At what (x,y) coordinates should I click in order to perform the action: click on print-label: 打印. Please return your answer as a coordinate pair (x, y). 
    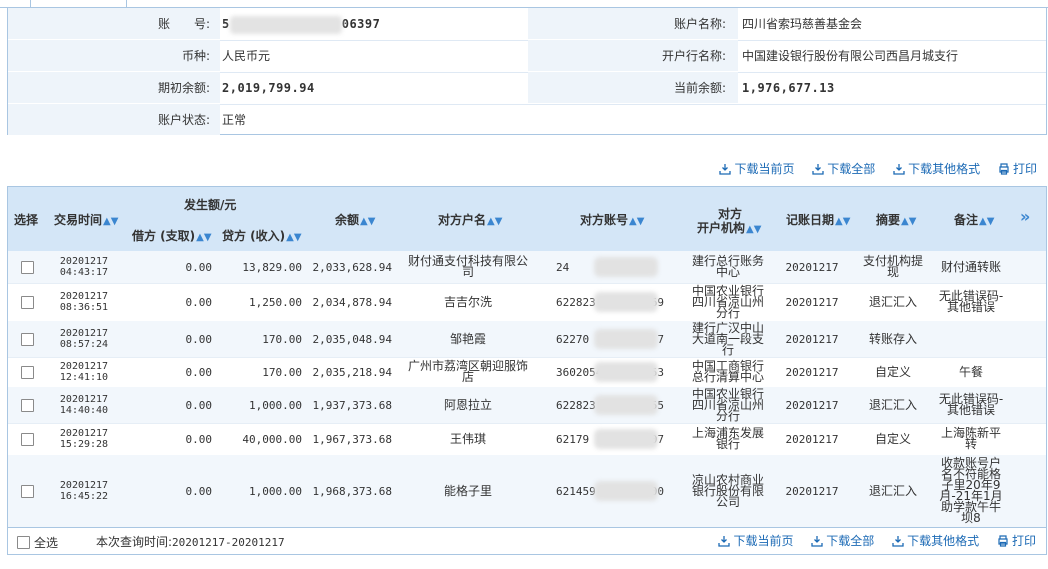
    Looking at the image, I should click on (1023, 541).